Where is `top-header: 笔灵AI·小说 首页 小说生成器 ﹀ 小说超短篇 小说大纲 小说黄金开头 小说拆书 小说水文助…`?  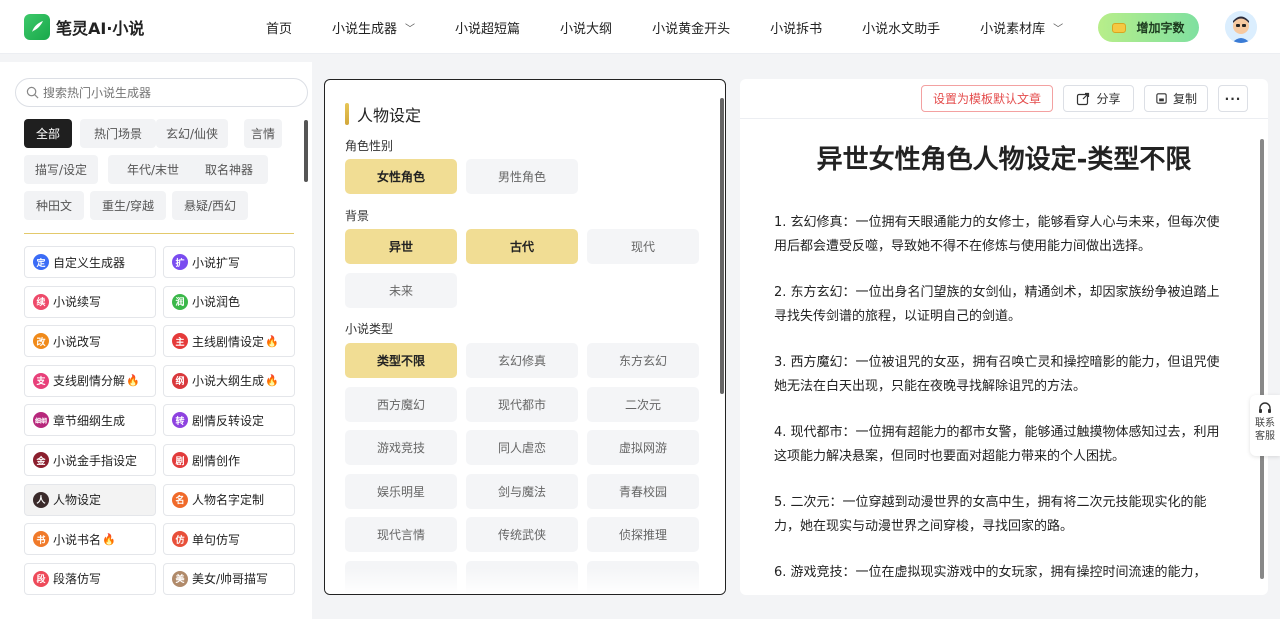 top-header: 笔灵AI·小说 首页 小说生成器 ﹀ 小说超短篇 小说大纲 小说黄金开头 小说拆书 小说水文助… is located at coordinates (640, 27).